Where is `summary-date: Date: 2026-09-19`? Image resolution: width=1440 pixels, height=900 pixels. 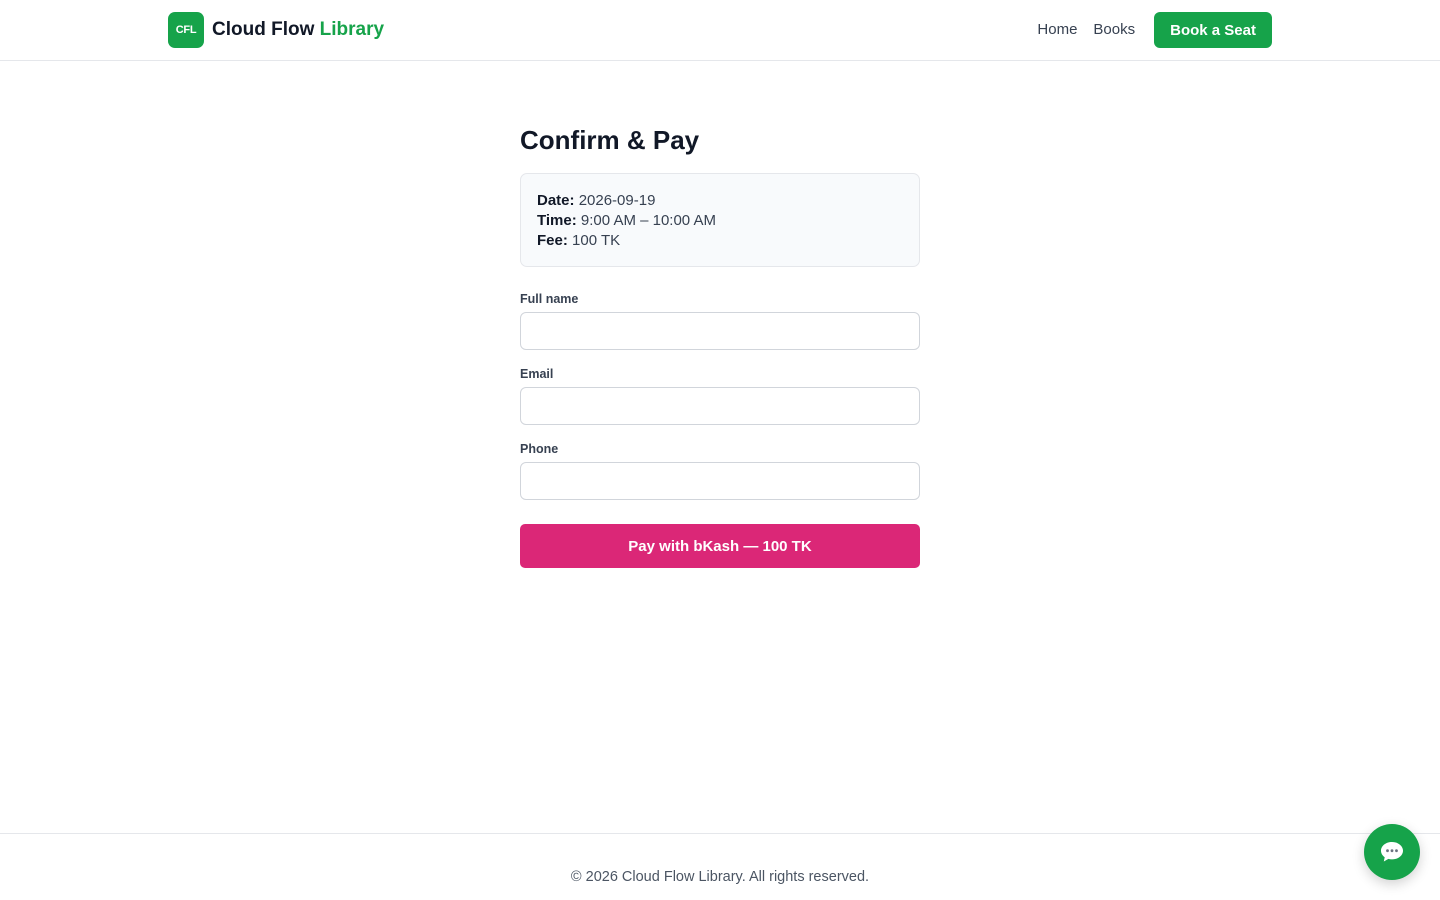 summary-date: Date: 2026-09-19 is located at coordinates (720, 201).